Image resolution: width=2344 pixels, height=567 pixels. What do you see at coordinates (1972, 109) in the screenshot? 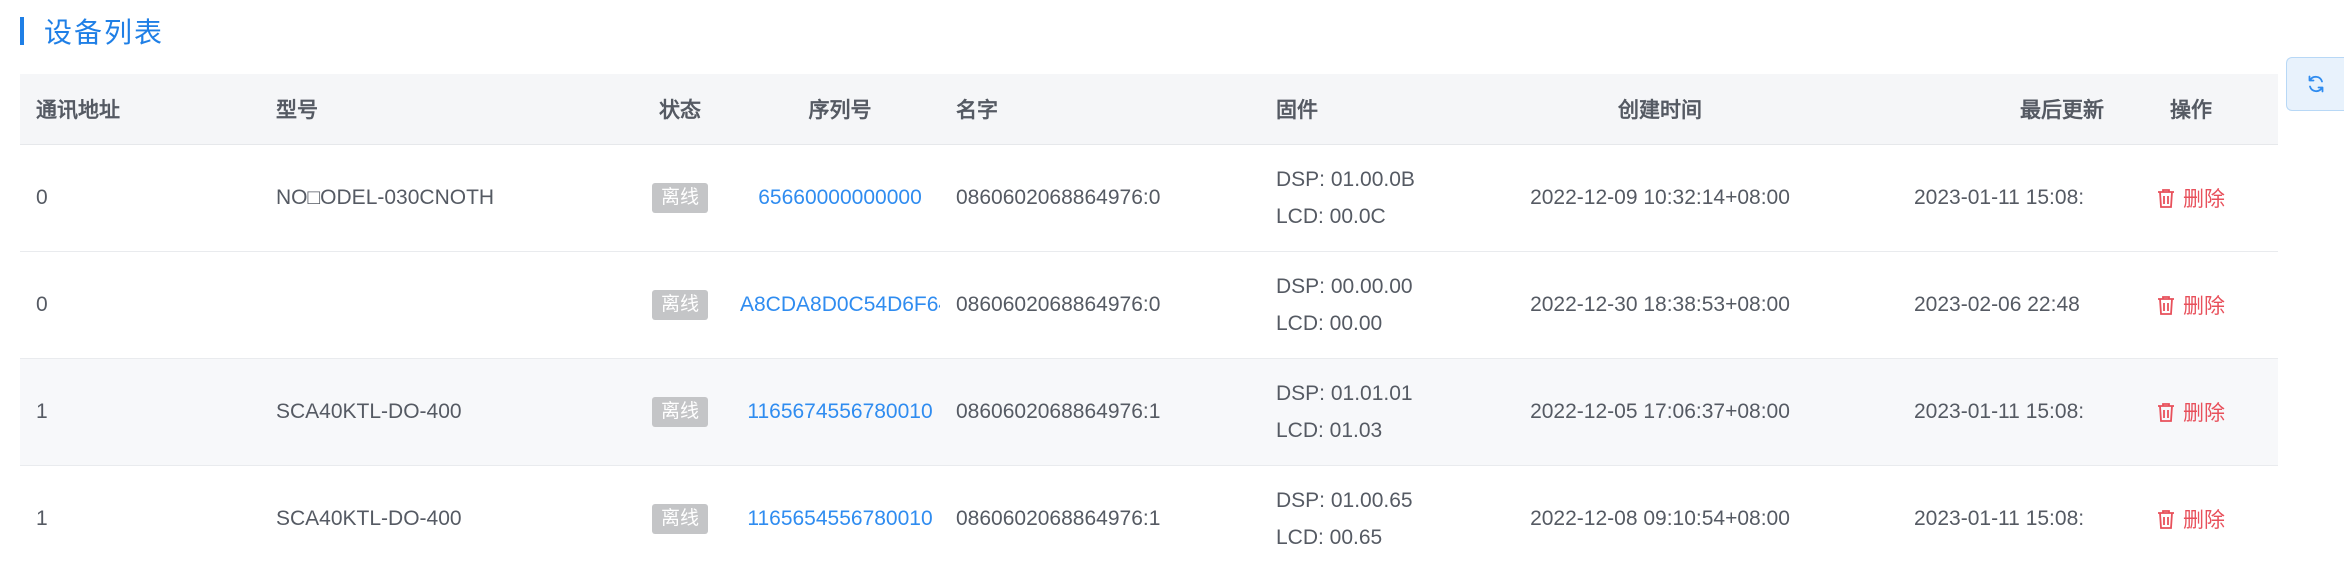
I see `header-updated: 最后更新` at bounding box center [1972, 109].